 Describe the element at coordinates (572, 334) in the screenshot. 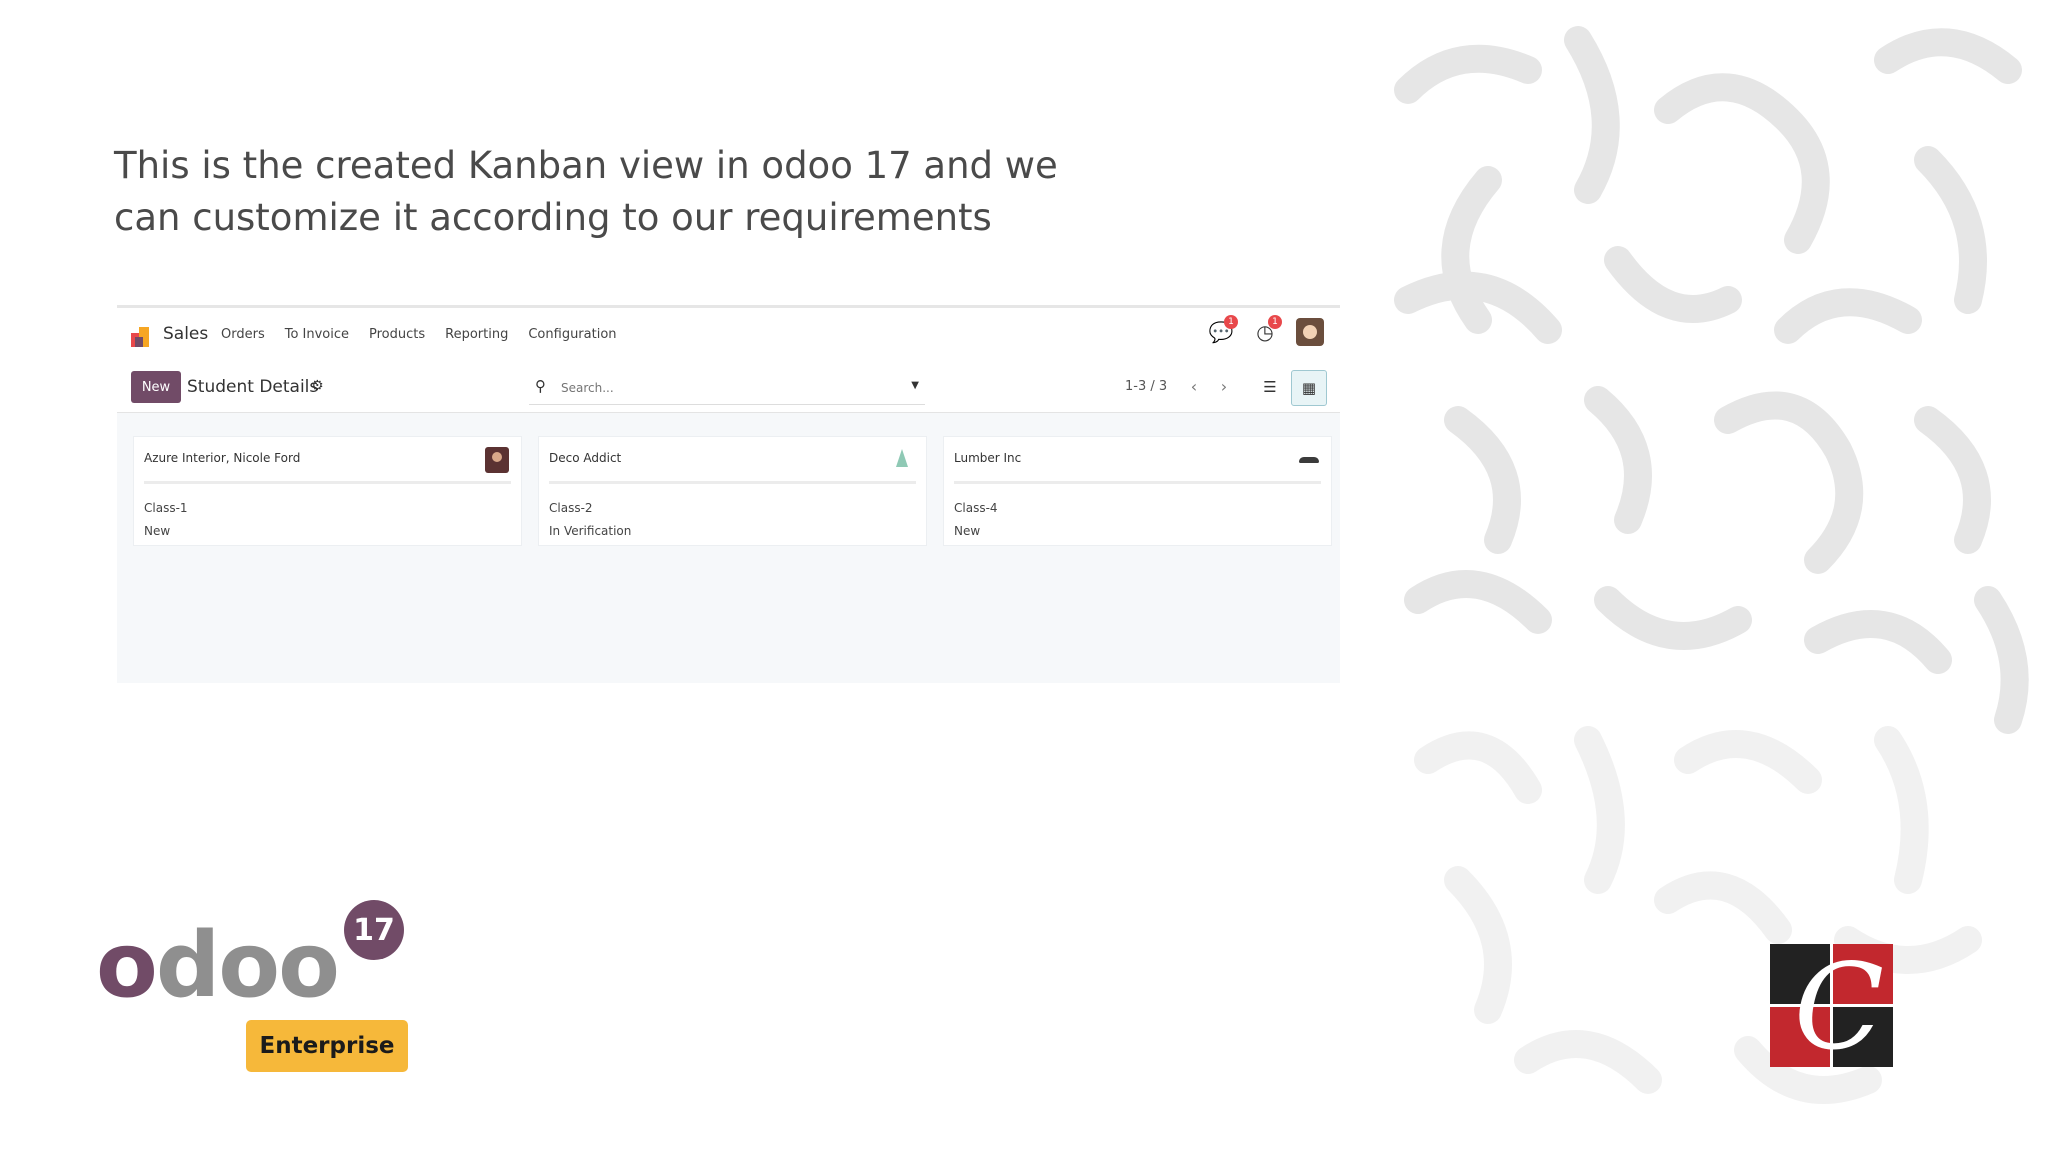

I see `menu-item-configuration: Configuration` at that location.